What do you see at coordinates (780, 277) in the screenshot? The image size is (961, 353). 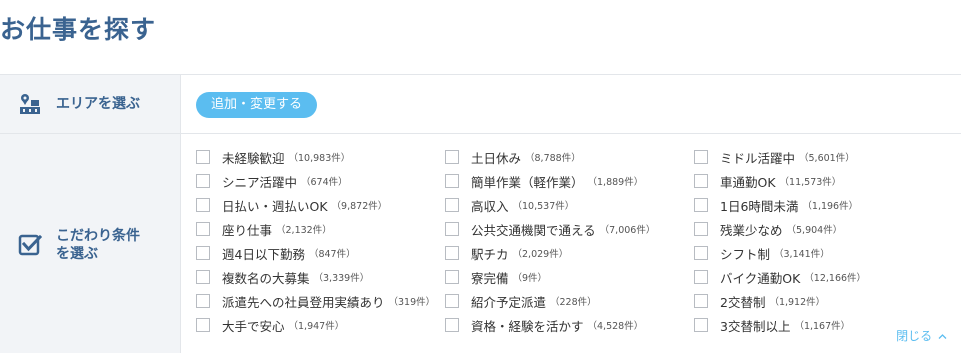 I see `condition-item: バイク通勤OK （12,166件）` at bounding box center [780, 277].